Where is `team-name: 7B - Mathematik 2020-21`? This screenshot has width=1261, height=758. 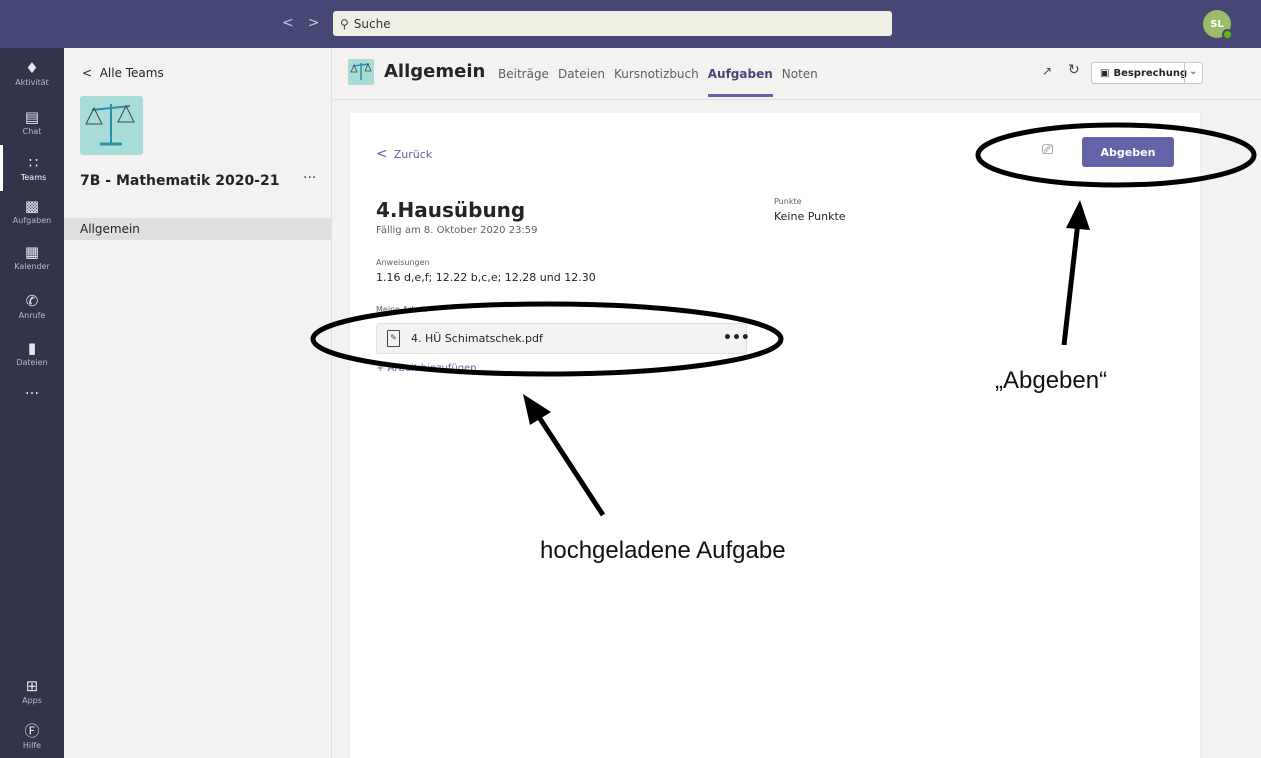 team-name: 7B - Mathematik 2020-21 is located at coordinates (180, 181).